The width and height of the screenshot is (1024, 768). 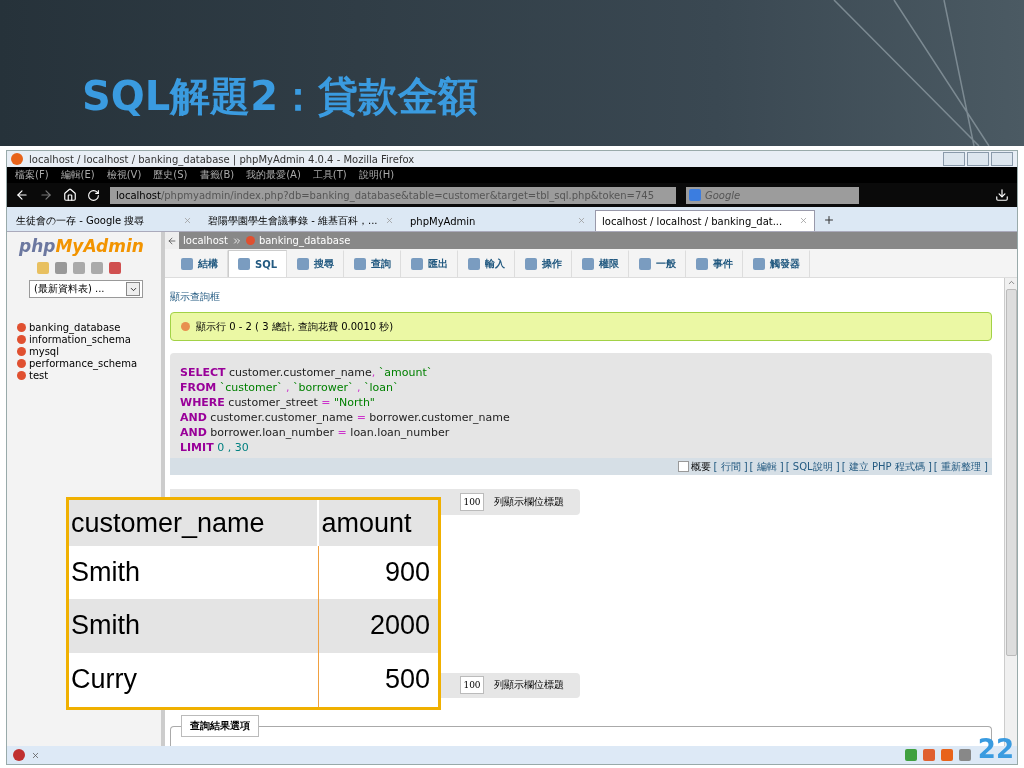 I want to click on sql-query: SELECT customer.customer_name, `amount` FROM `customer` , `borrower` , `loan` WHERE customer_street = "North" AND customer.customer_name = borrower.customer_name AND borrower.loan_number = loan.loan_number LIMIT 0 , 30, so click(x=581, y=406).